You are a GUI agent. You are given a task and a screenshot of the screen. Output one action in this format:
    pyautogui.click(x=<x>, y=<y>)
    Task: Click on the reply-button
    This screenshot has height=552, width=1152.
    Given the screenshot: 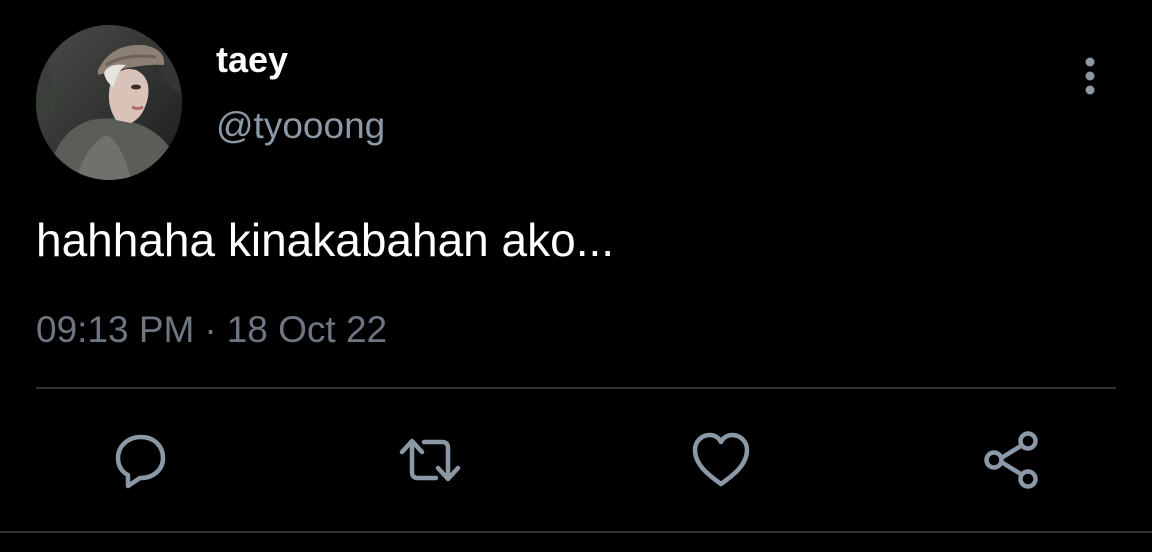 What is the action you would take?
    pyautogui.click(x=140, y=460)
    